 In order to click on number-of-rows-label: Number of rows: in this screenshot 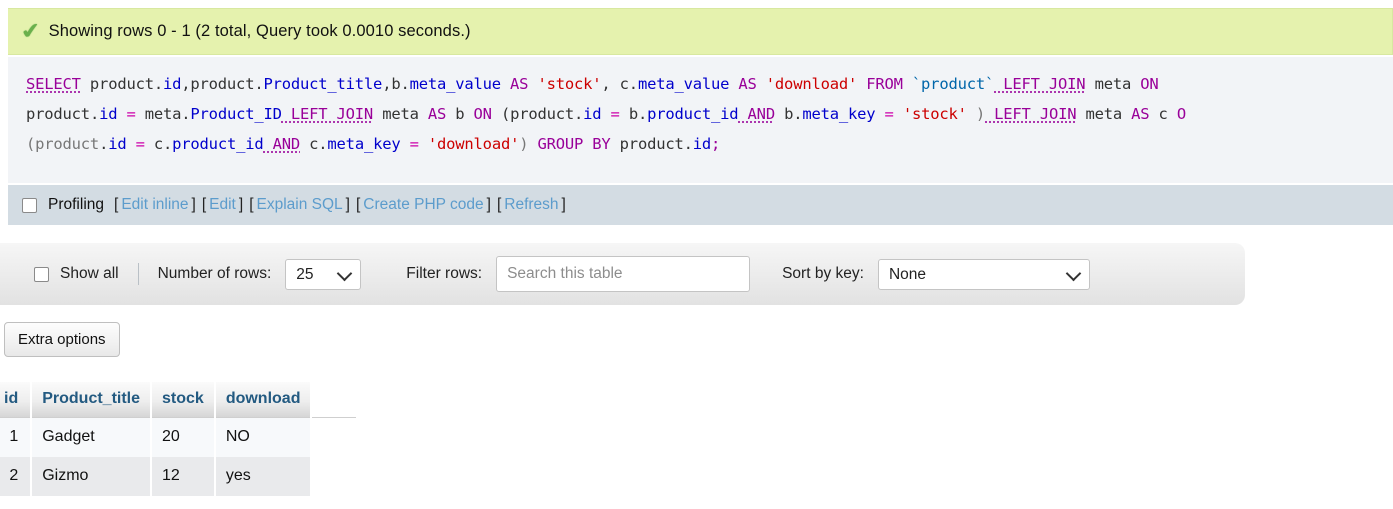, I will do `click(214, 273)`.